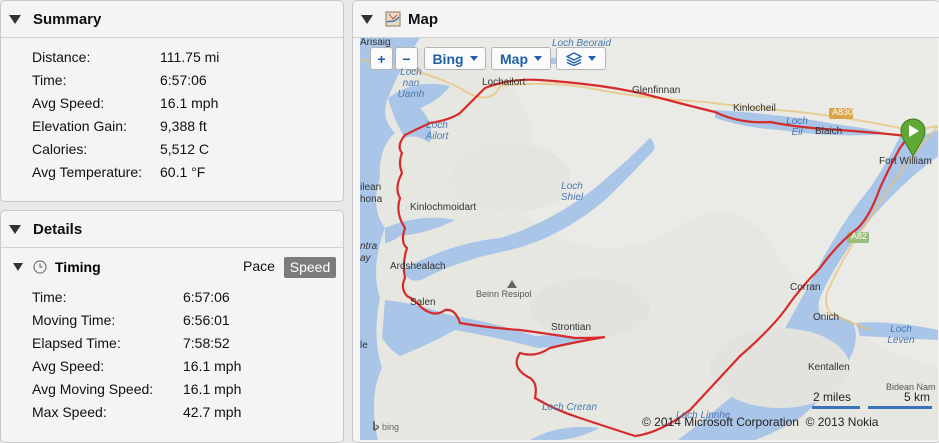 This screenshot has width=939, height=443. I want to click on stat-row: Elevation Gain: 9,388 ft, so click(171, 126).